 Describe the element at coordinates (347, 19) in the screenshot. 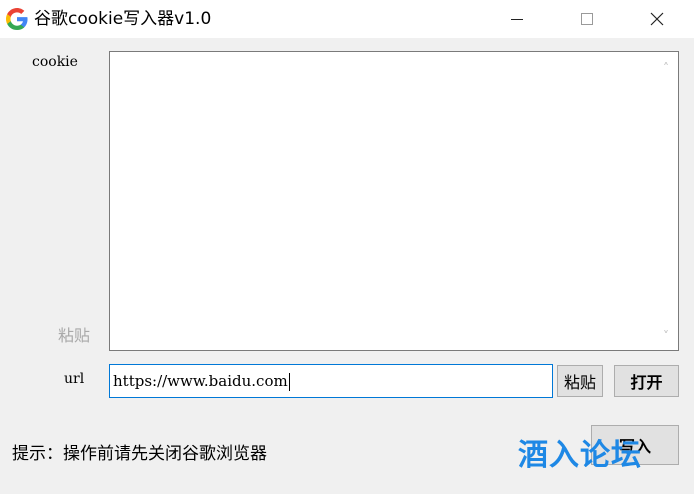

I see `title-bar: 谷歌cookie写入器v1.0` at that location.